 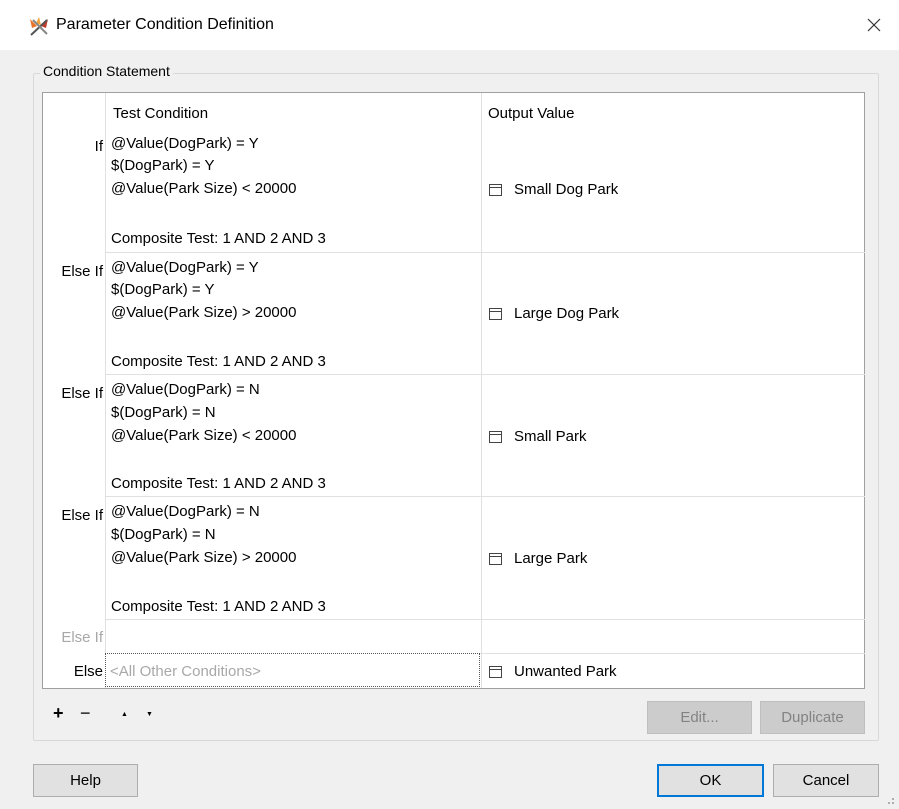 I want to click on cancel-button: Cancel, so click(x=826, y=780).